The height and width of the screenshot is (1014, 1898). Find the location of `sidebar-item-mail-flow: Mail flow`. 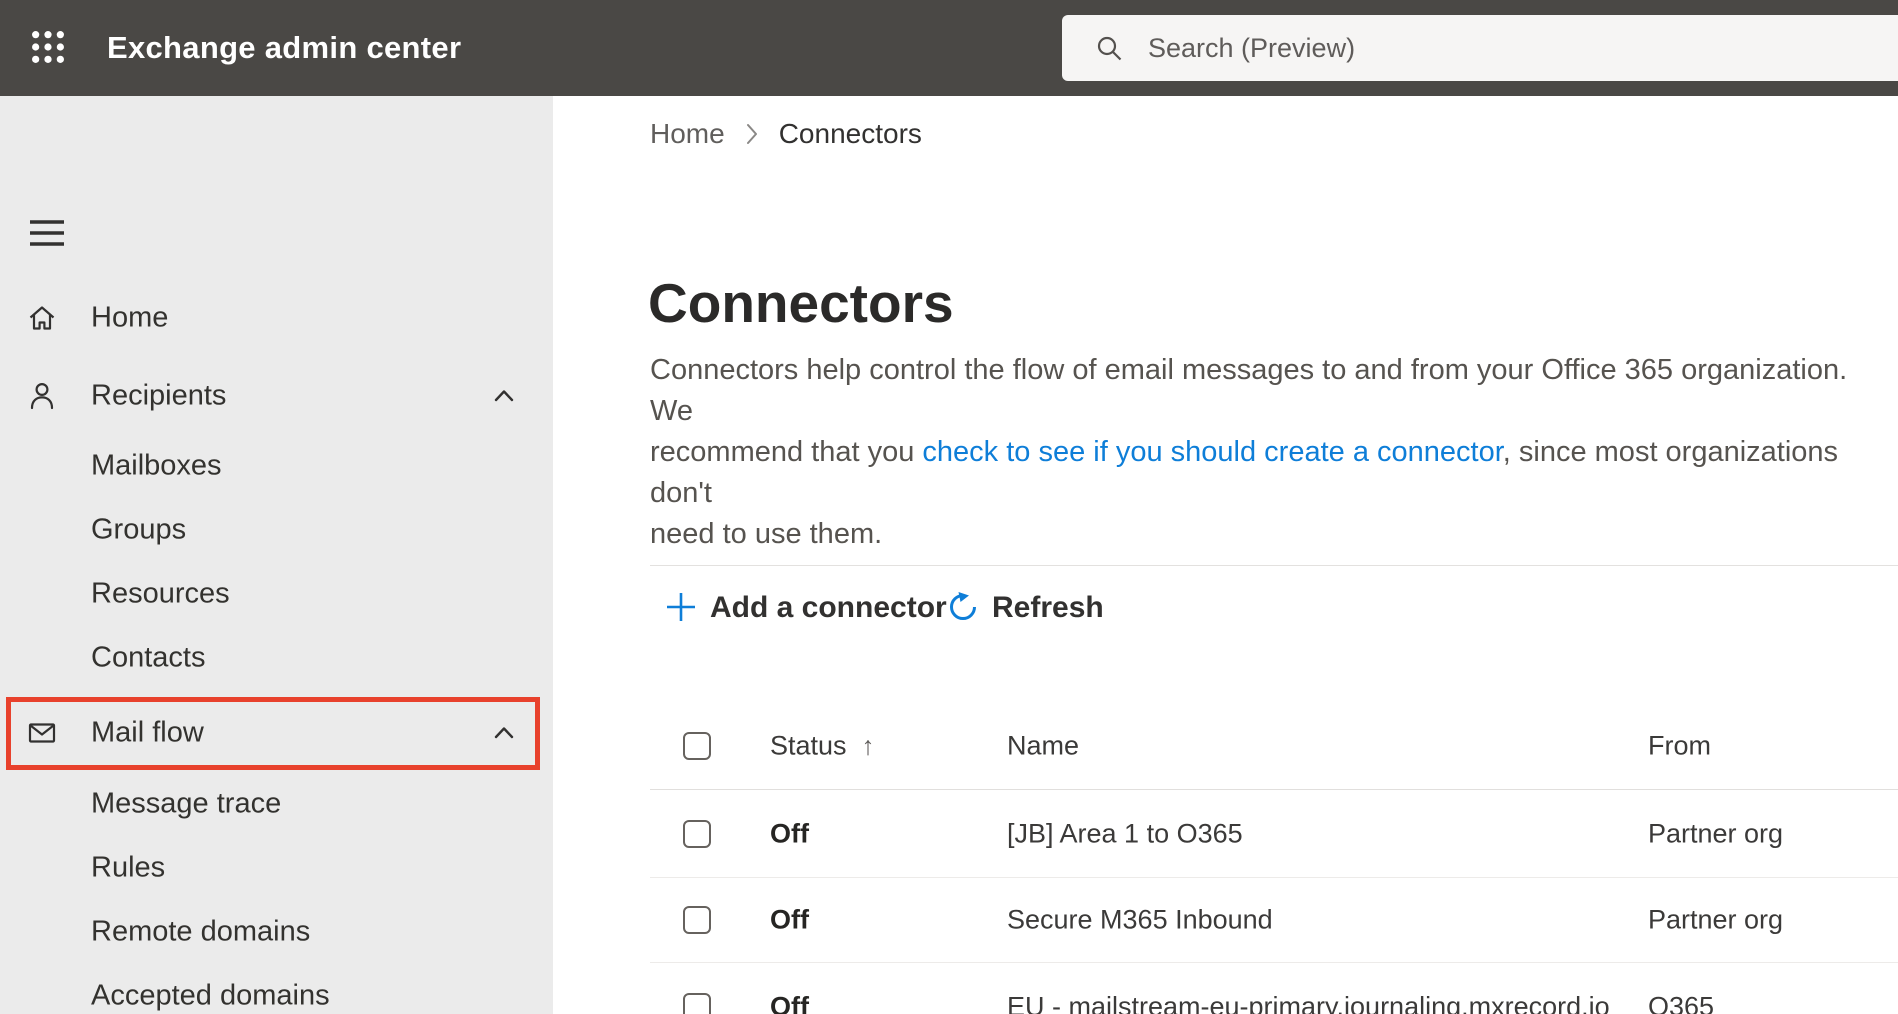

sidebar-item-mail-flow: Mail flow is located at coordinates (276, 733).